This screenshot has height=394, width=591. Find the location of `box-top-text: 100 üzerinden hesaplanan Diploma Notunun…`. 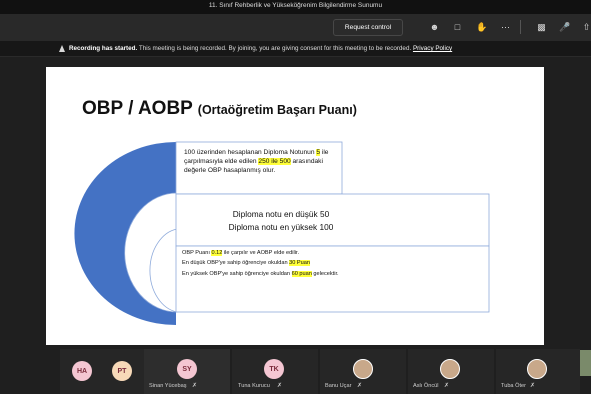

box-top-text: 100 üzerinden hesaplanan Diploma Notunun… is located at coordinates (265, 162).